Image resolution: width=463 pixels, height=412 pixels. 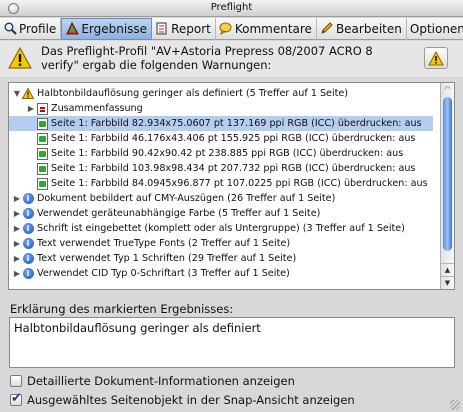 I want to click on tab-ergebnisse: Ergebnisse, so click(x=107, y=28).